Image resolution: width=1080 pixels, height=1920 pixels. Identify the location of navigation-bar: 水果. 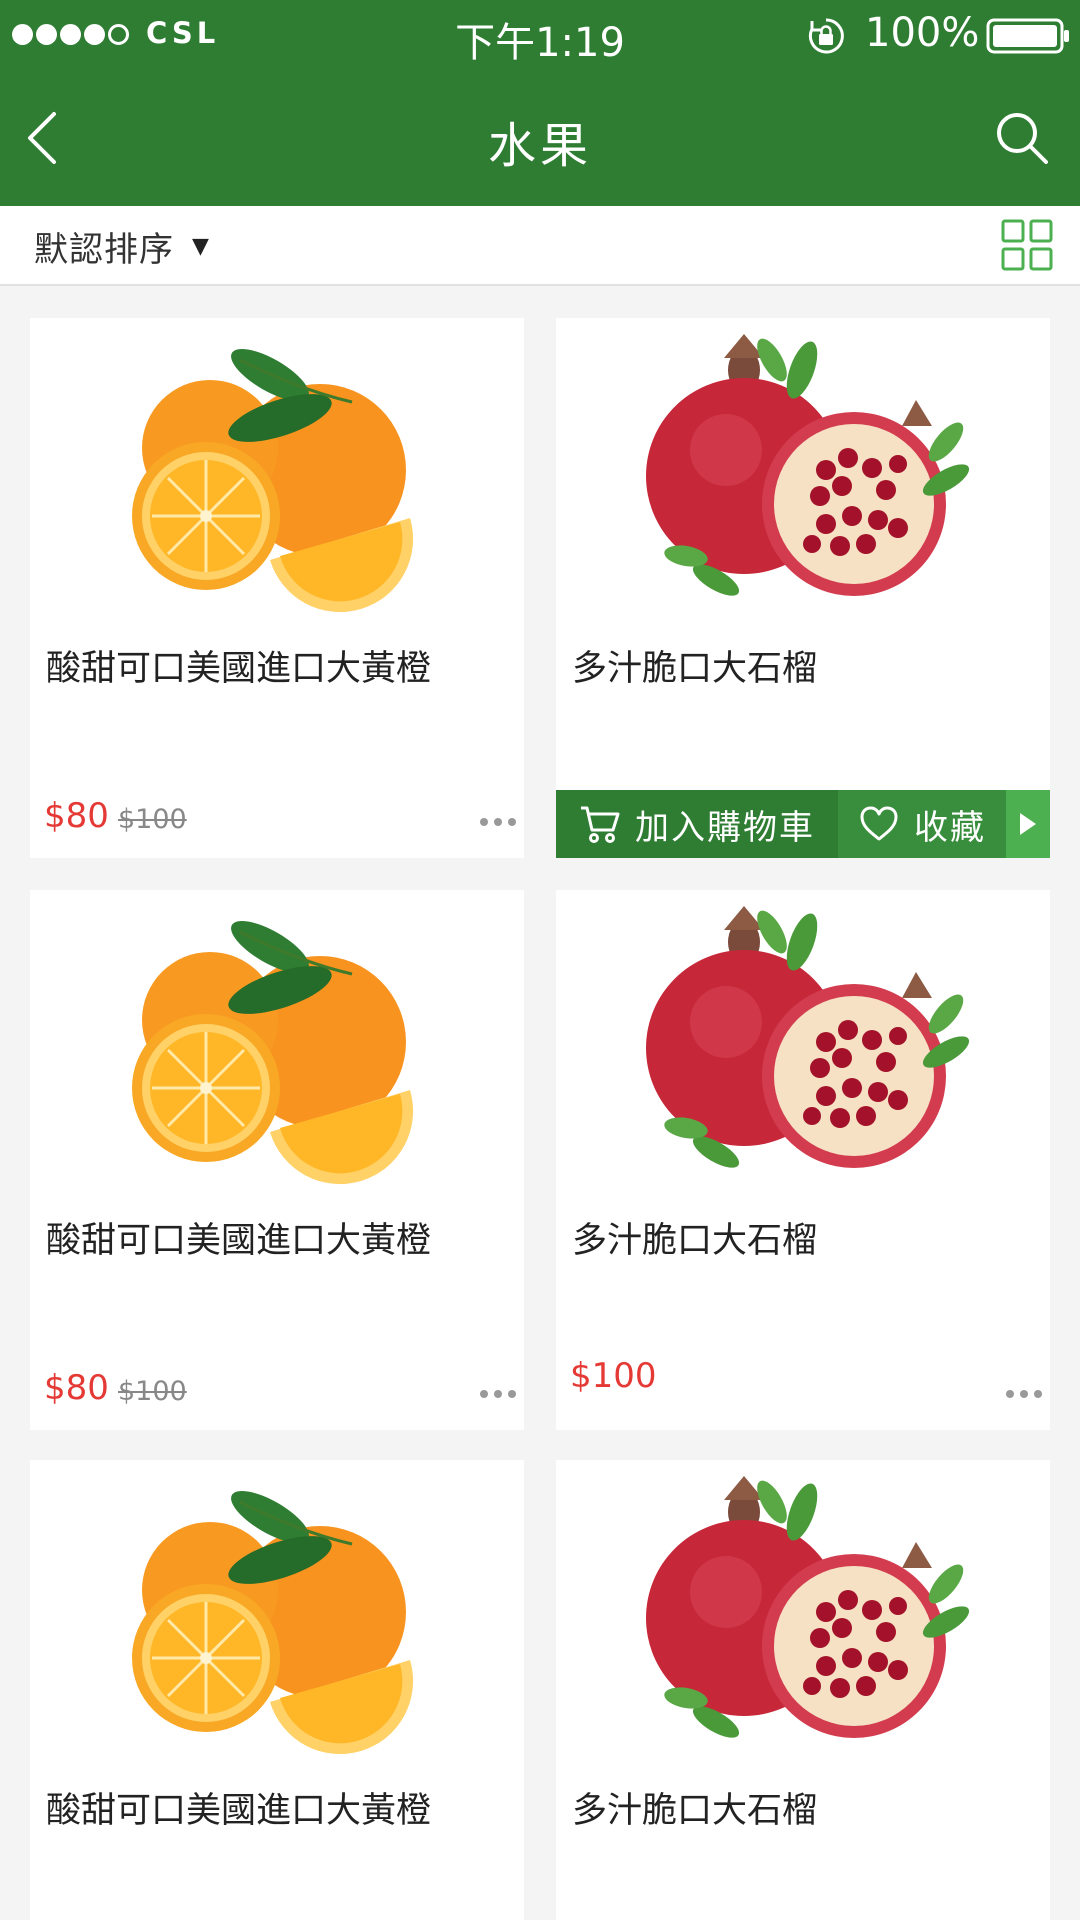
(540, 138).